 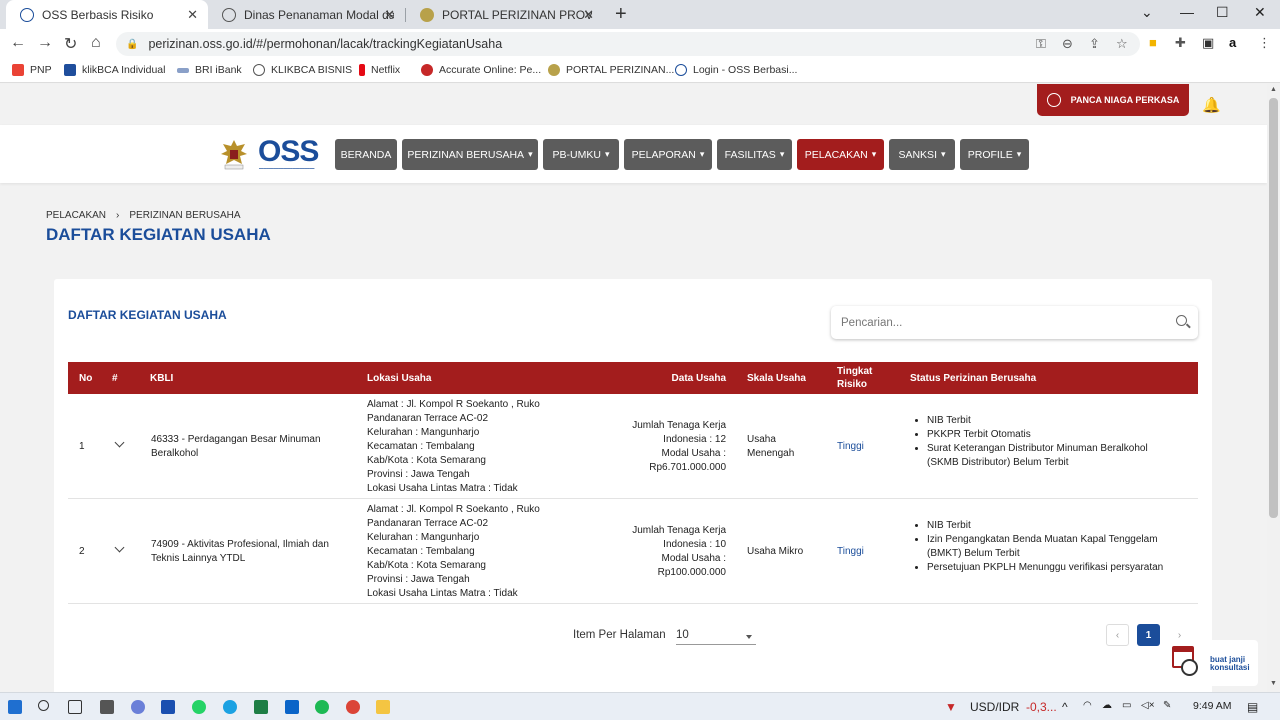 What do you see at coordinates (379, 70) in the screenshot?
I see `bookmark-item: Netflix` at bounding box center [379, 70].